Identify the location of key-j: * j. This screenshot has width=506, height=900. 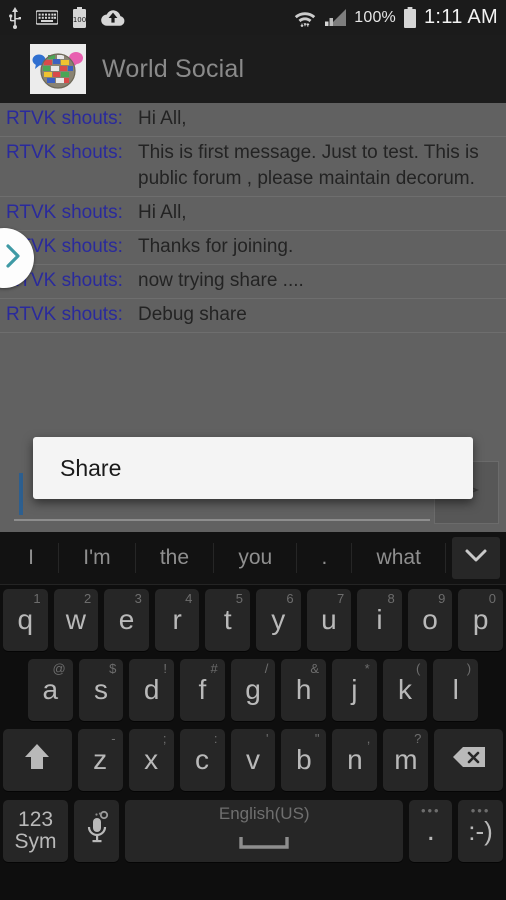
(354, 690).